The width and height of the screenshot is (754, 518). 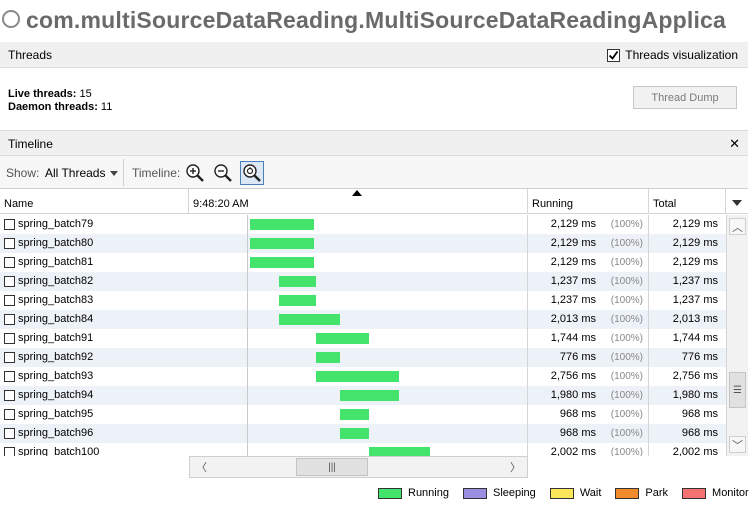 I want to click on legend-label: Running, so click(x=428, y=493).